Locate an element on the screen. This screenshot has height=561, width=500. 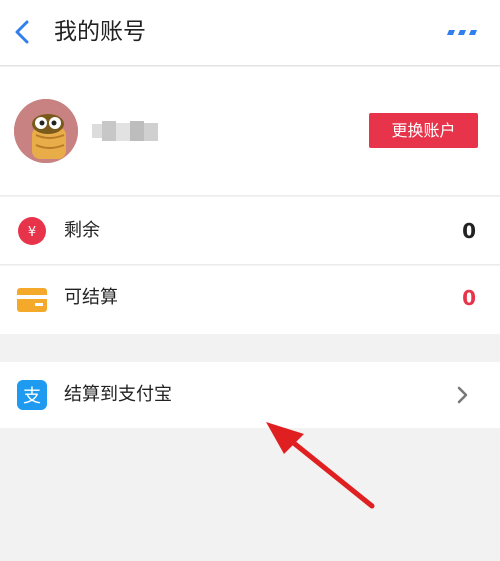
switch-account-button: 更换账户 is located at coordinates (423, 130).